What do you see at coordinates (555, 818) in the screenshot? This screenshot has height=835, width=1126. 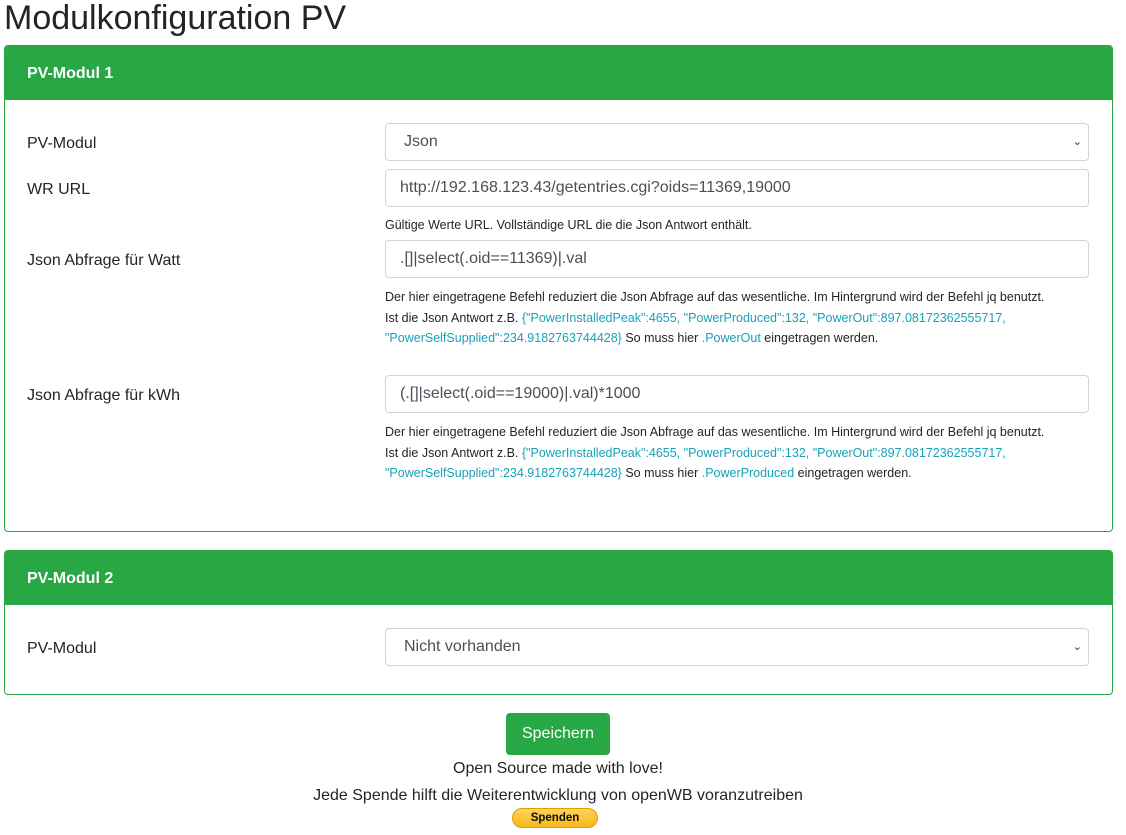 I see `donate-button: Spenden` at bounding box center [555, 818].